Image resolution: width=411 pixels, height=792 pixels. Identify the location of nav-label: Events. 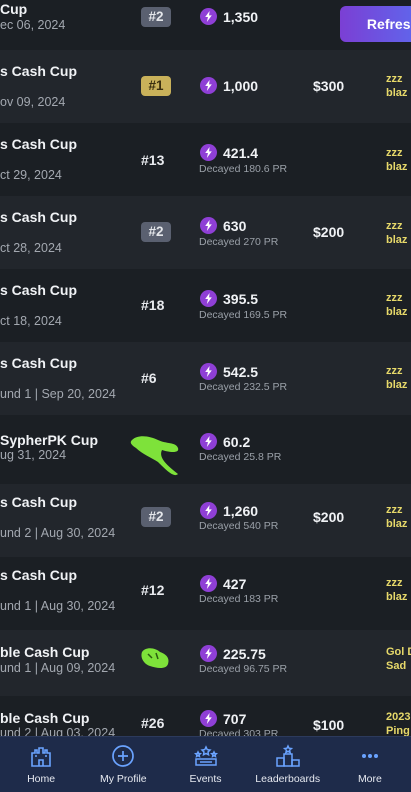
(205, 779).